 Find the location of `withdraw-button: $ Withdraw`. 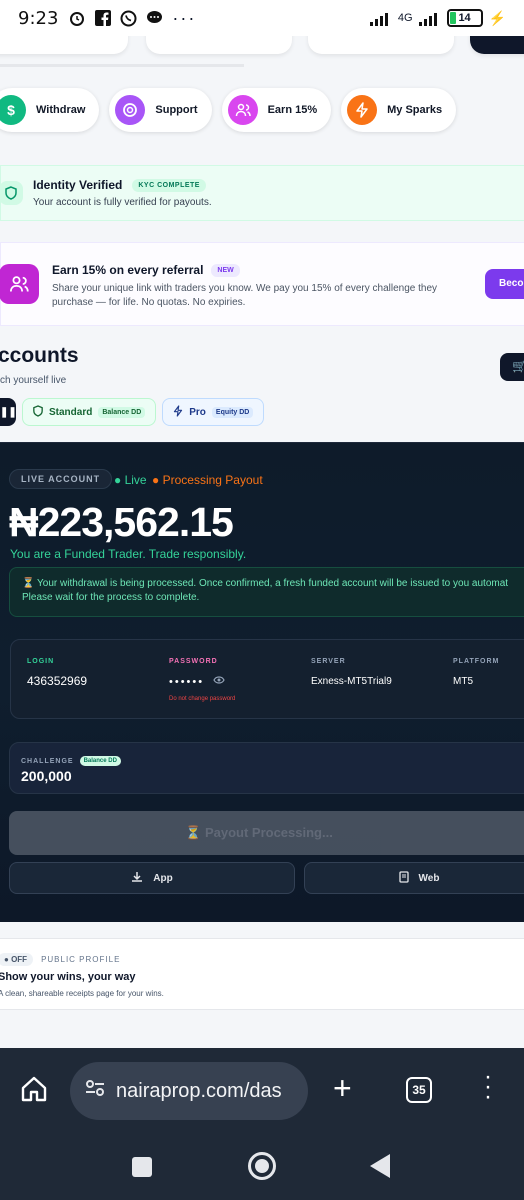

withdraw-button: $ Withdraw is located at coordinates (50, 110).